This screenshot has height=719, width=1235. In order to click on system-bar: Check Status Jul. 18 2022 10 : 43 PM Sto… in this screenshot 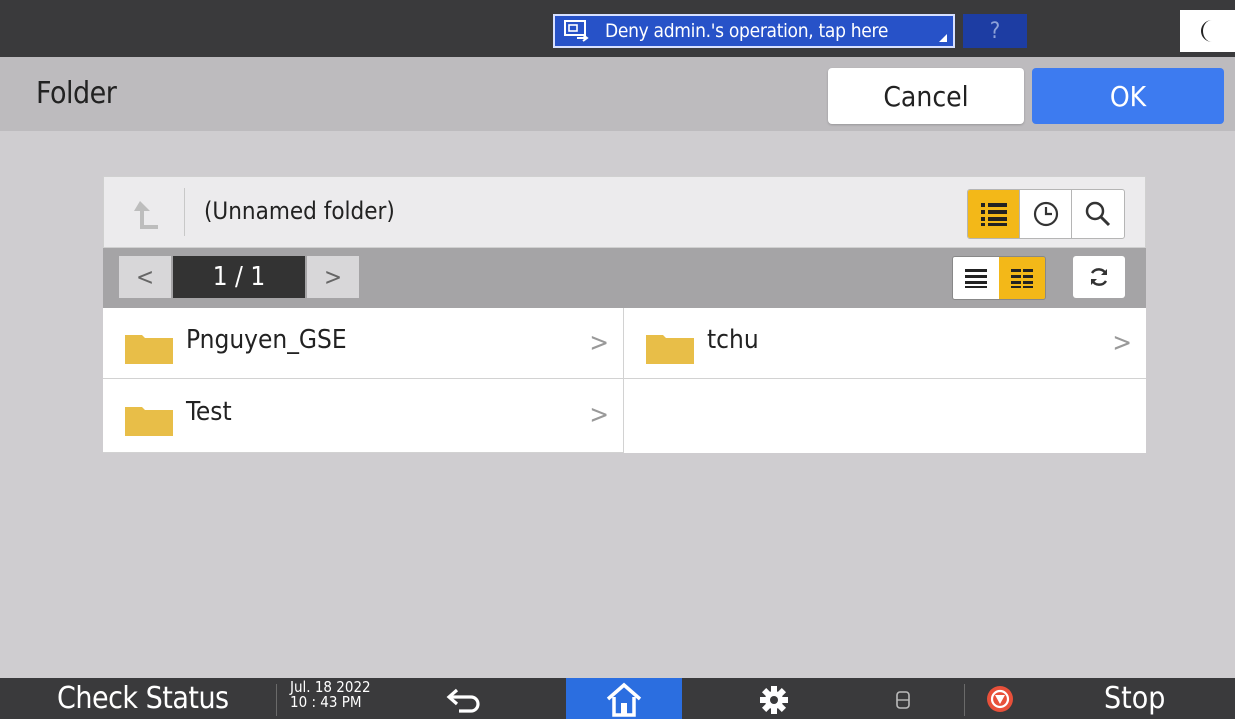, I will do `click(617, 698)`.